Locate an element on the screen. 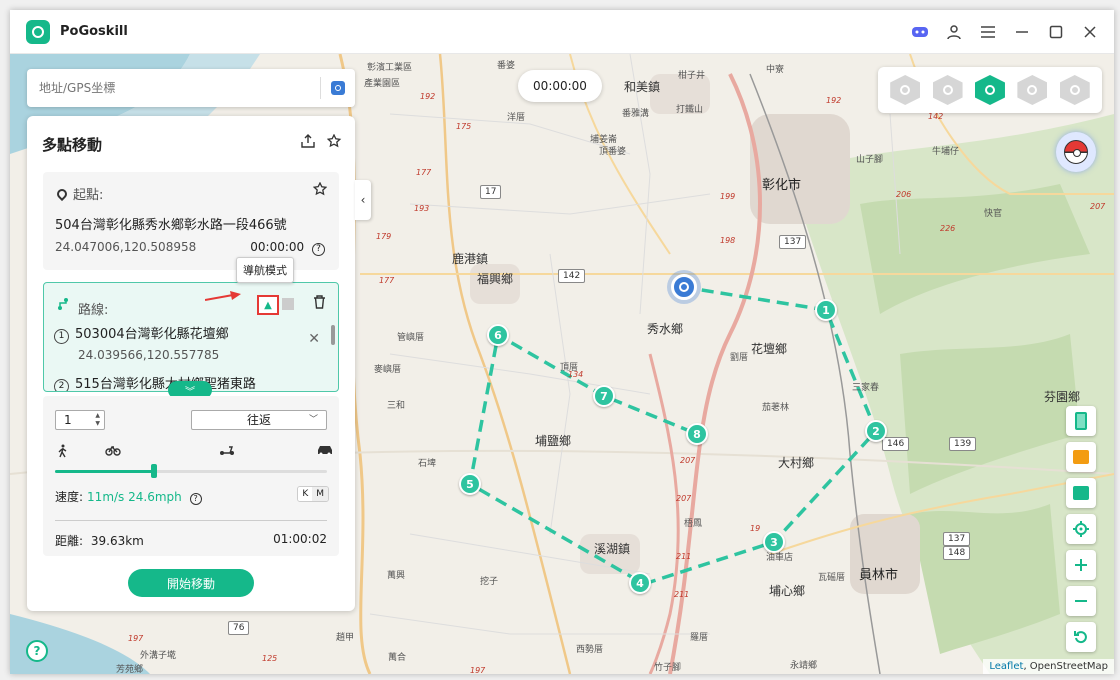 This screenshot has width=1120, height=680. road-number: 197 is located at coordinates (478, 670).